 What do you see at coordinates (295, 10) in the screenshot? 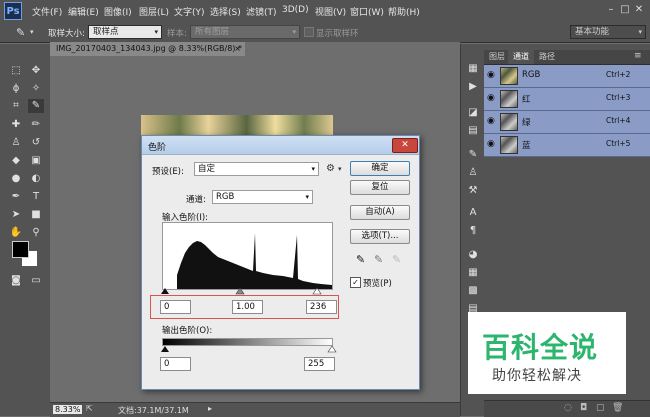
I see `menu-3d: 3D(D)` at bounding box center [295, 10].